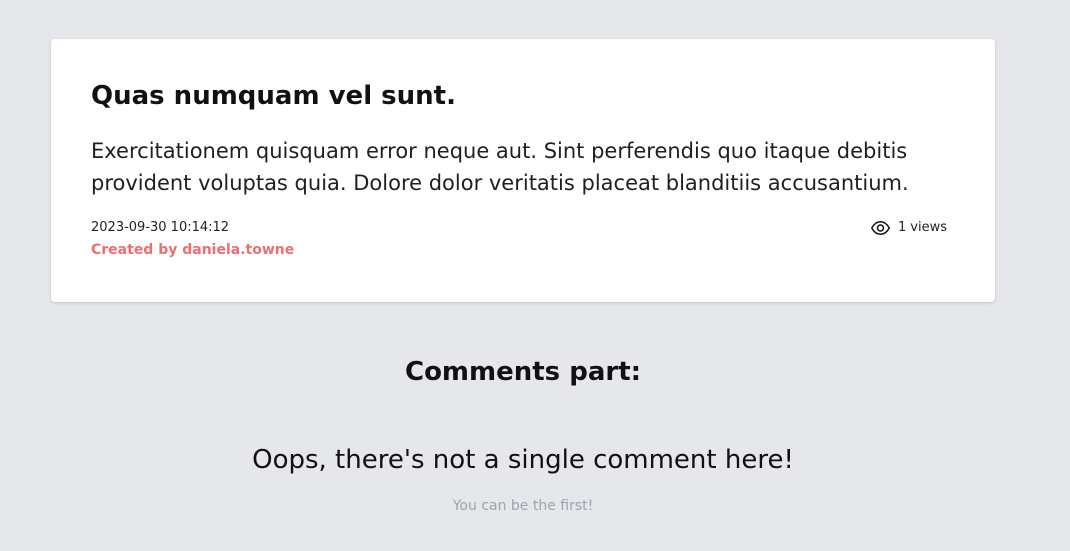 The height and width of the screenshot is (551, 1070). Describe the element at coordinates (523, 372) in the screenshot. I see `comments-heading: Comments part:` at that location.